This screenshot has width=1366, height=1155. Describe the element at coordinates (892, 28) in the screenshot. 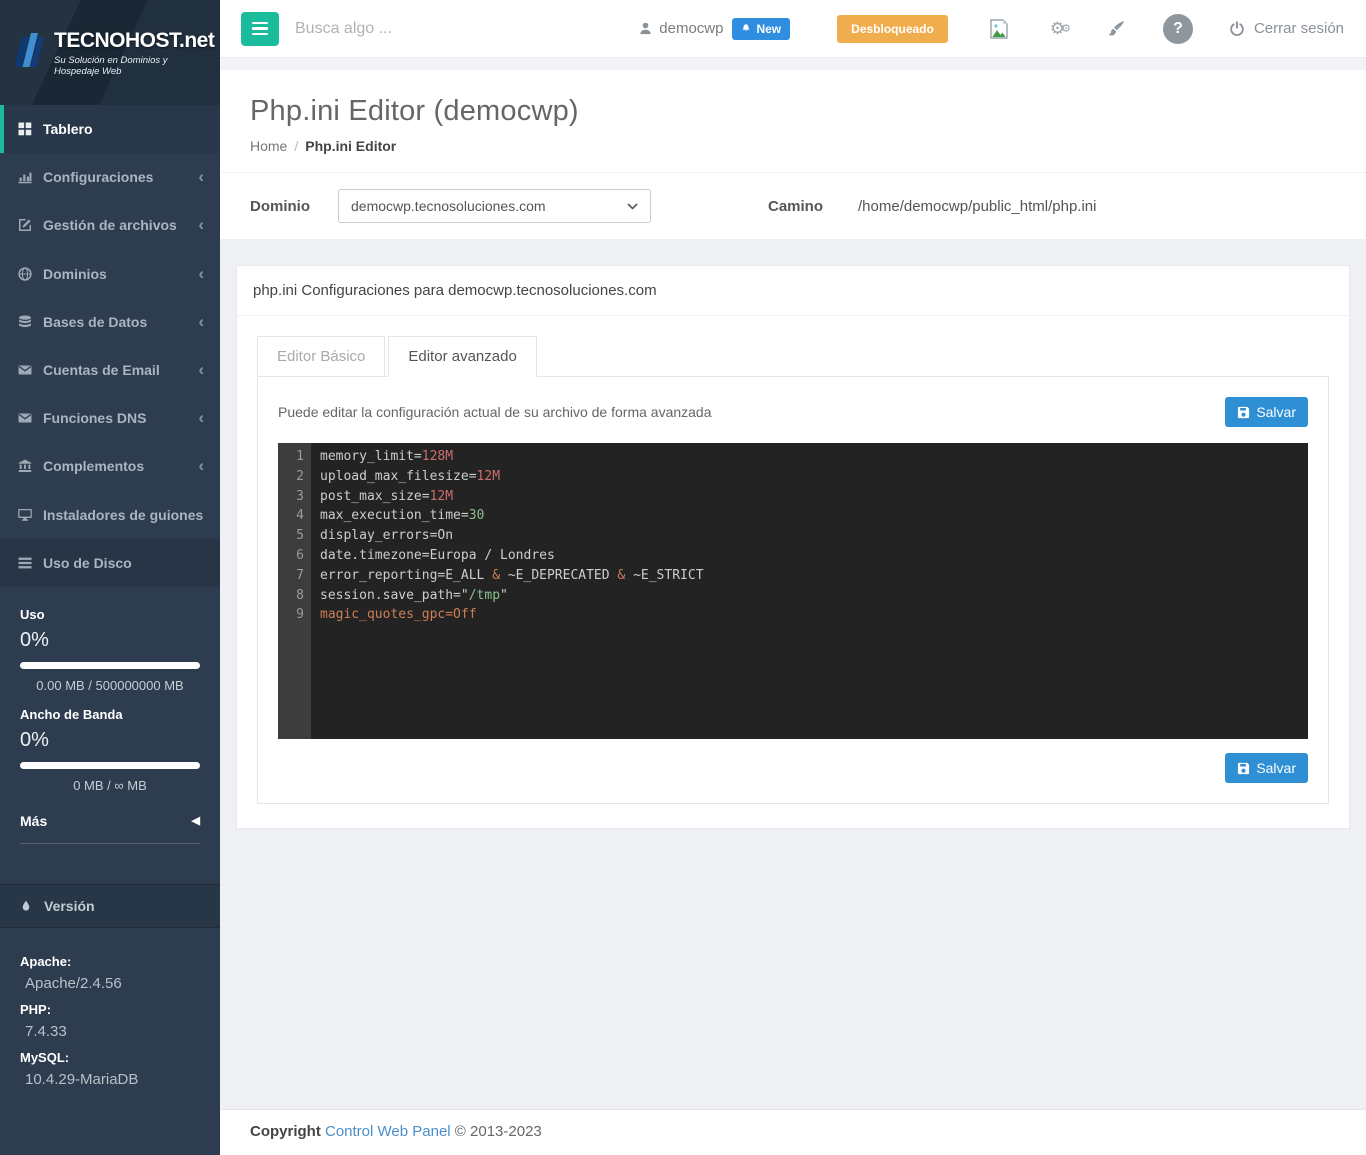

I see `unlocked-button: Desbloqueado` at that location.